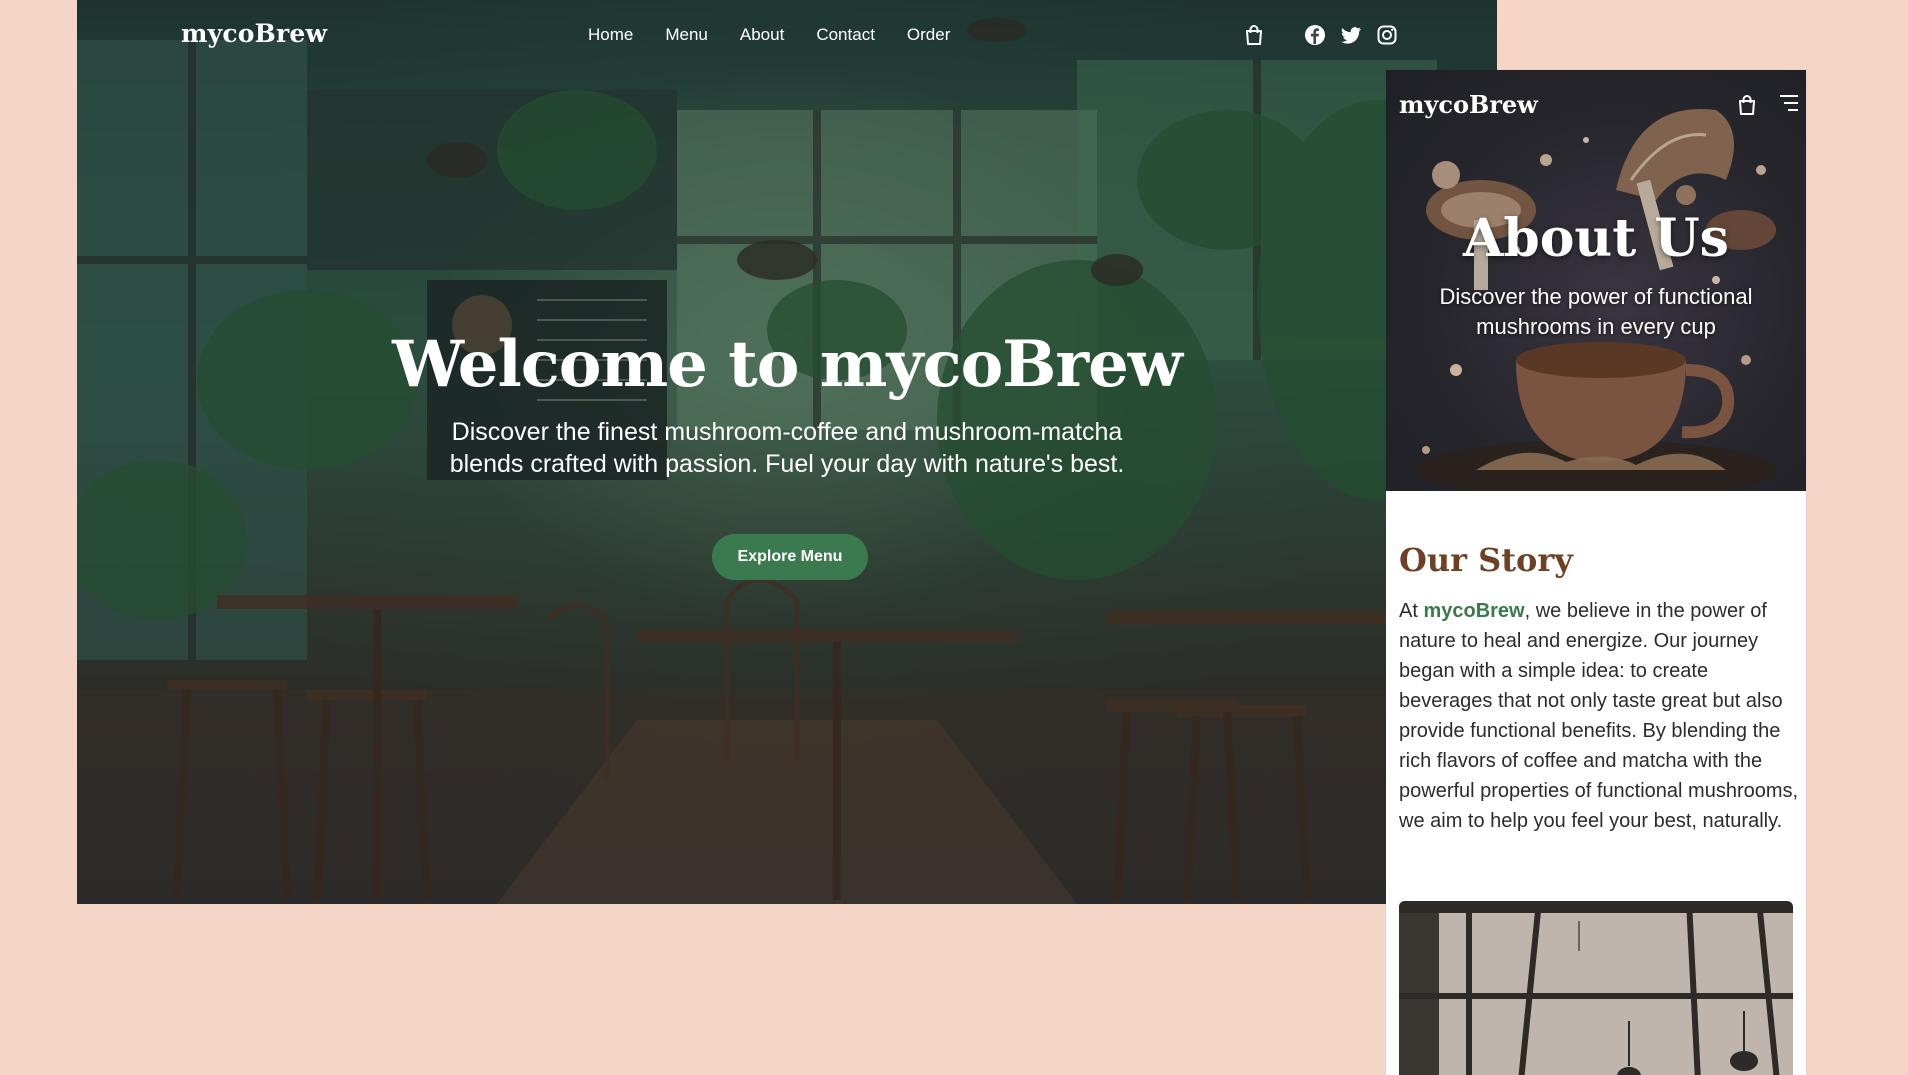 This screenshot has height=1075, width=1908. Describe the element at coordinates (1486, 560) in the screenshot. I see `our-story-heading: Our Story` at that location.